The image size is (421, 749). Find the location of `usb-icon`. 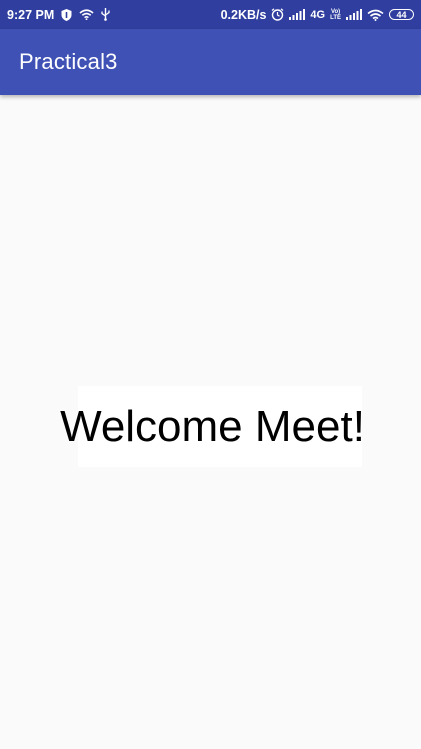

usb-icon is located at coordinates (105, 14).